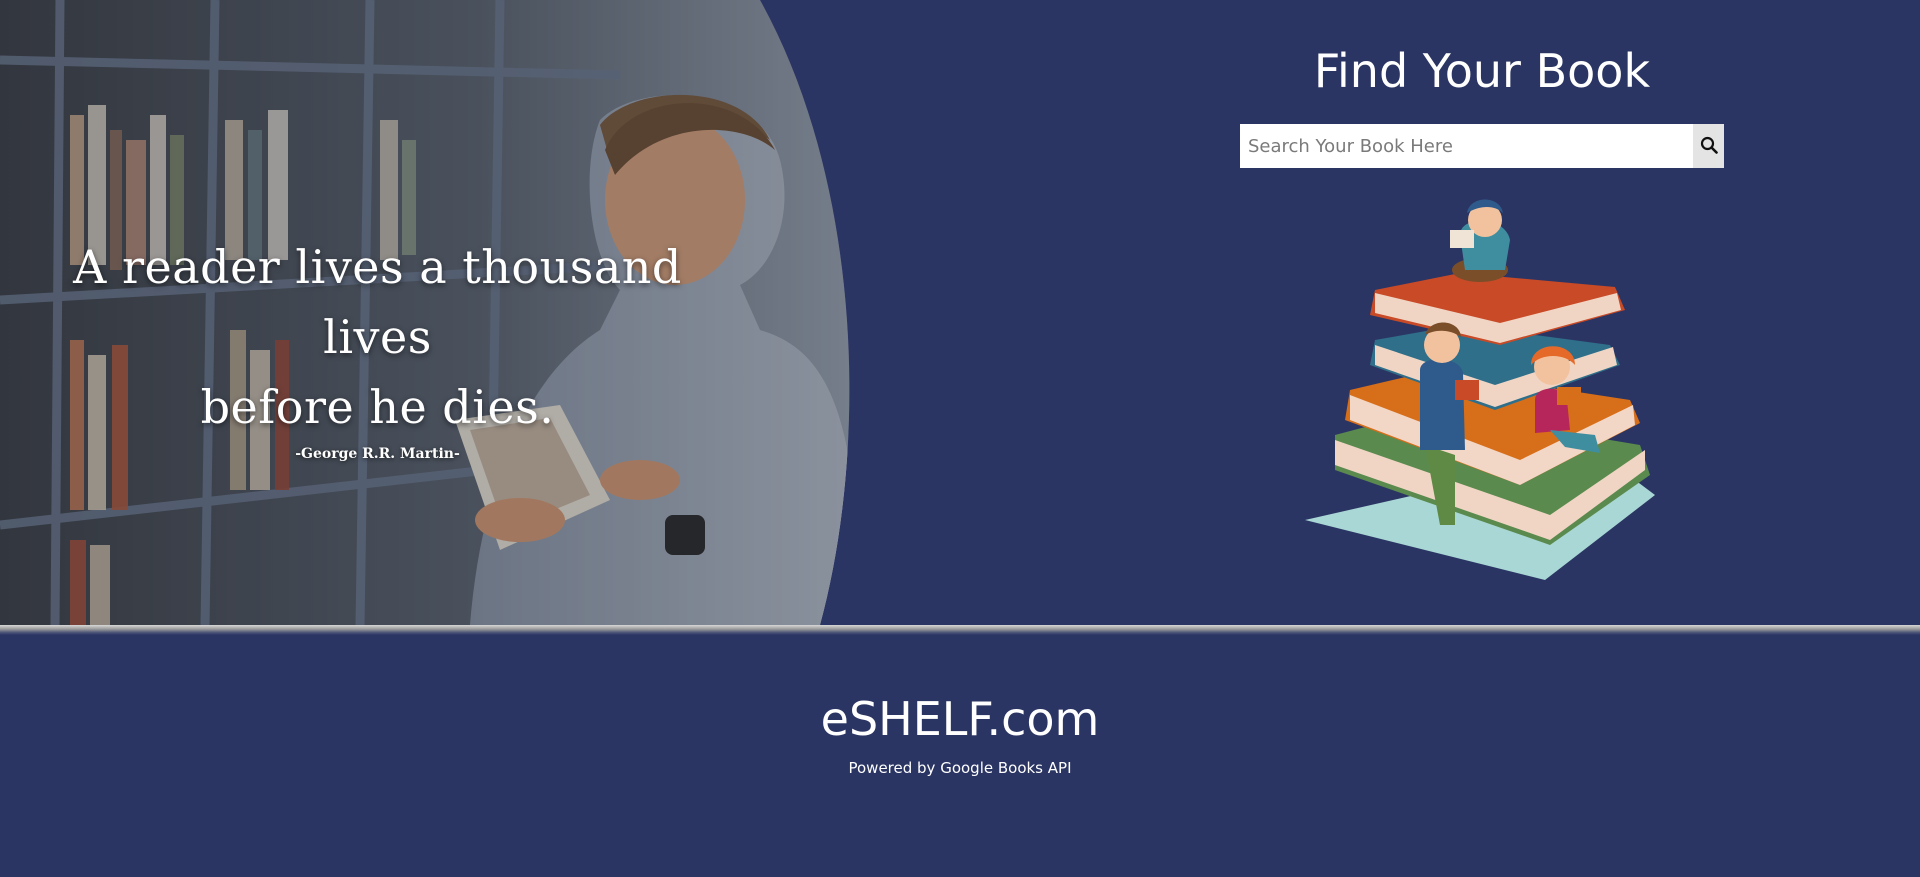 The image size is (1920, 877). What do you see at coordinates (960, 719) in the screenshot?
I see `footer-brand: eSHELF.com` at bounding box center [960, 719].